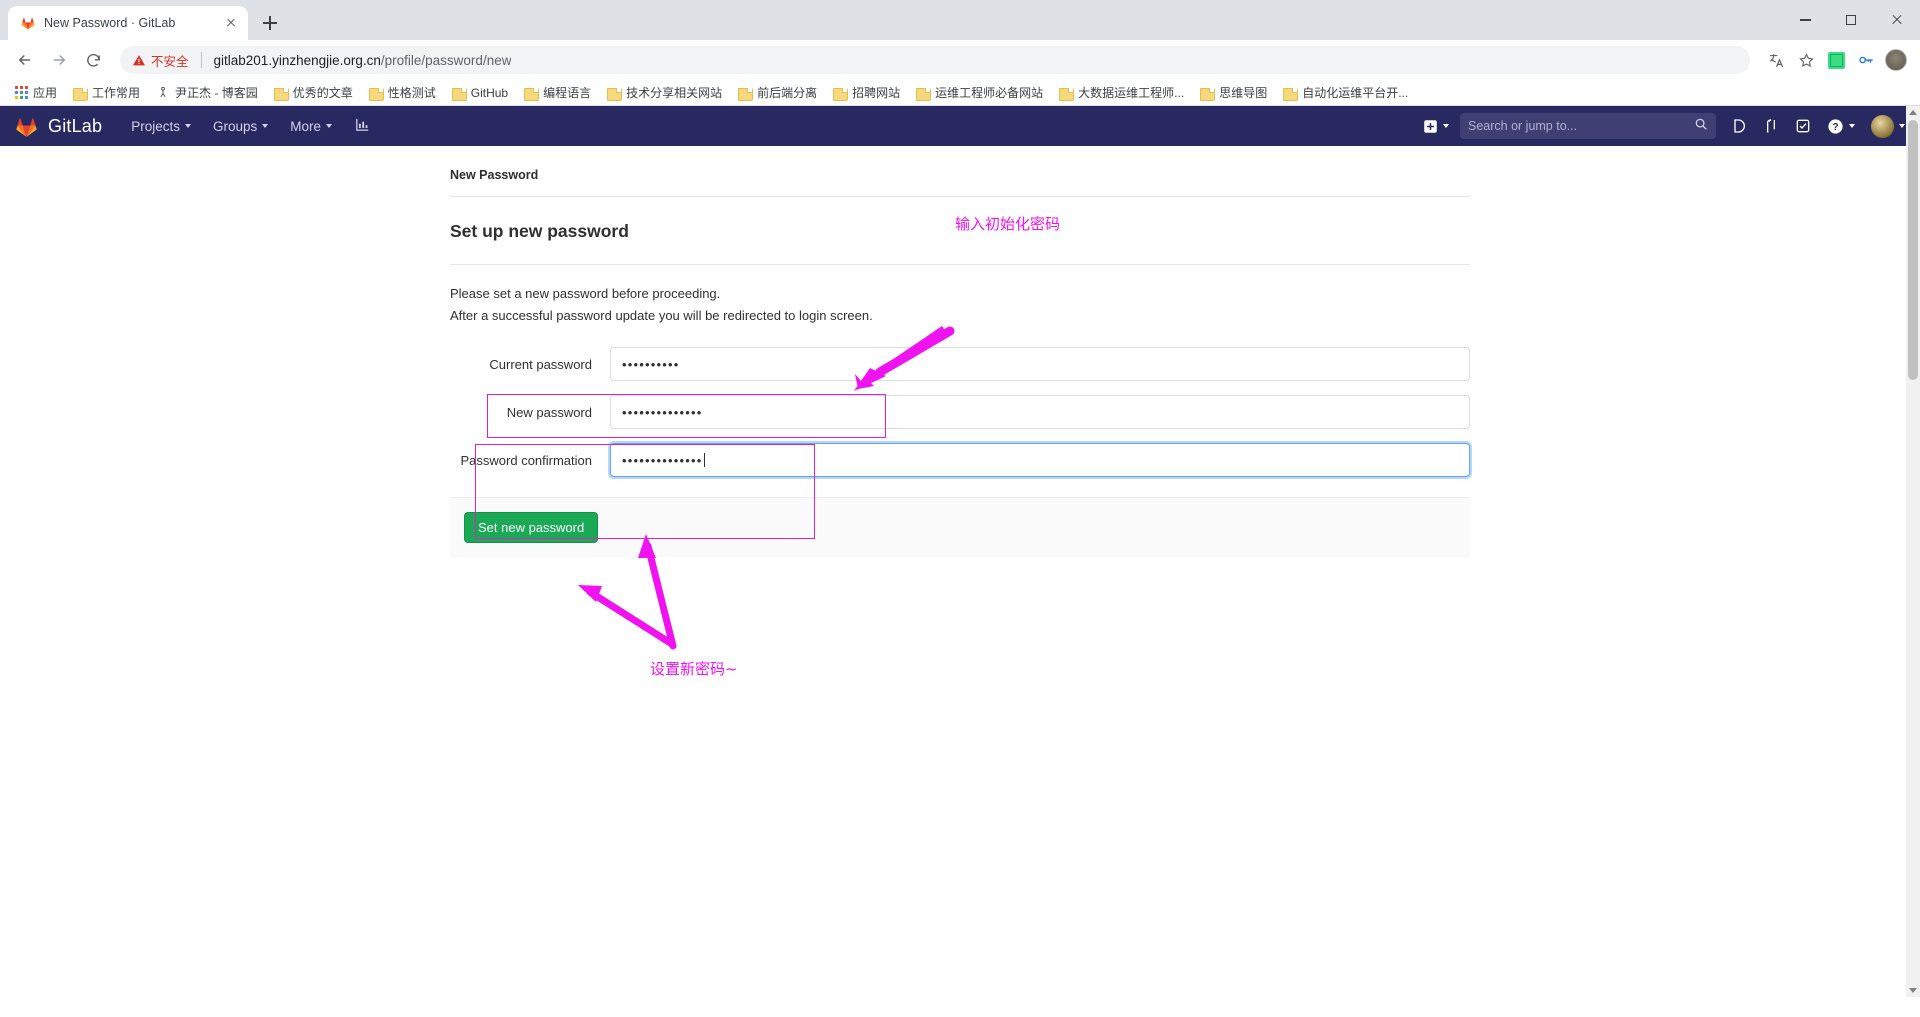 The height and width of the screenshot is (1017, 1920). Describe the element at coordinates (297, 60) in the screenshot. I see `url-host: gitlab201.yinzhengjie.org.cn` at that location.